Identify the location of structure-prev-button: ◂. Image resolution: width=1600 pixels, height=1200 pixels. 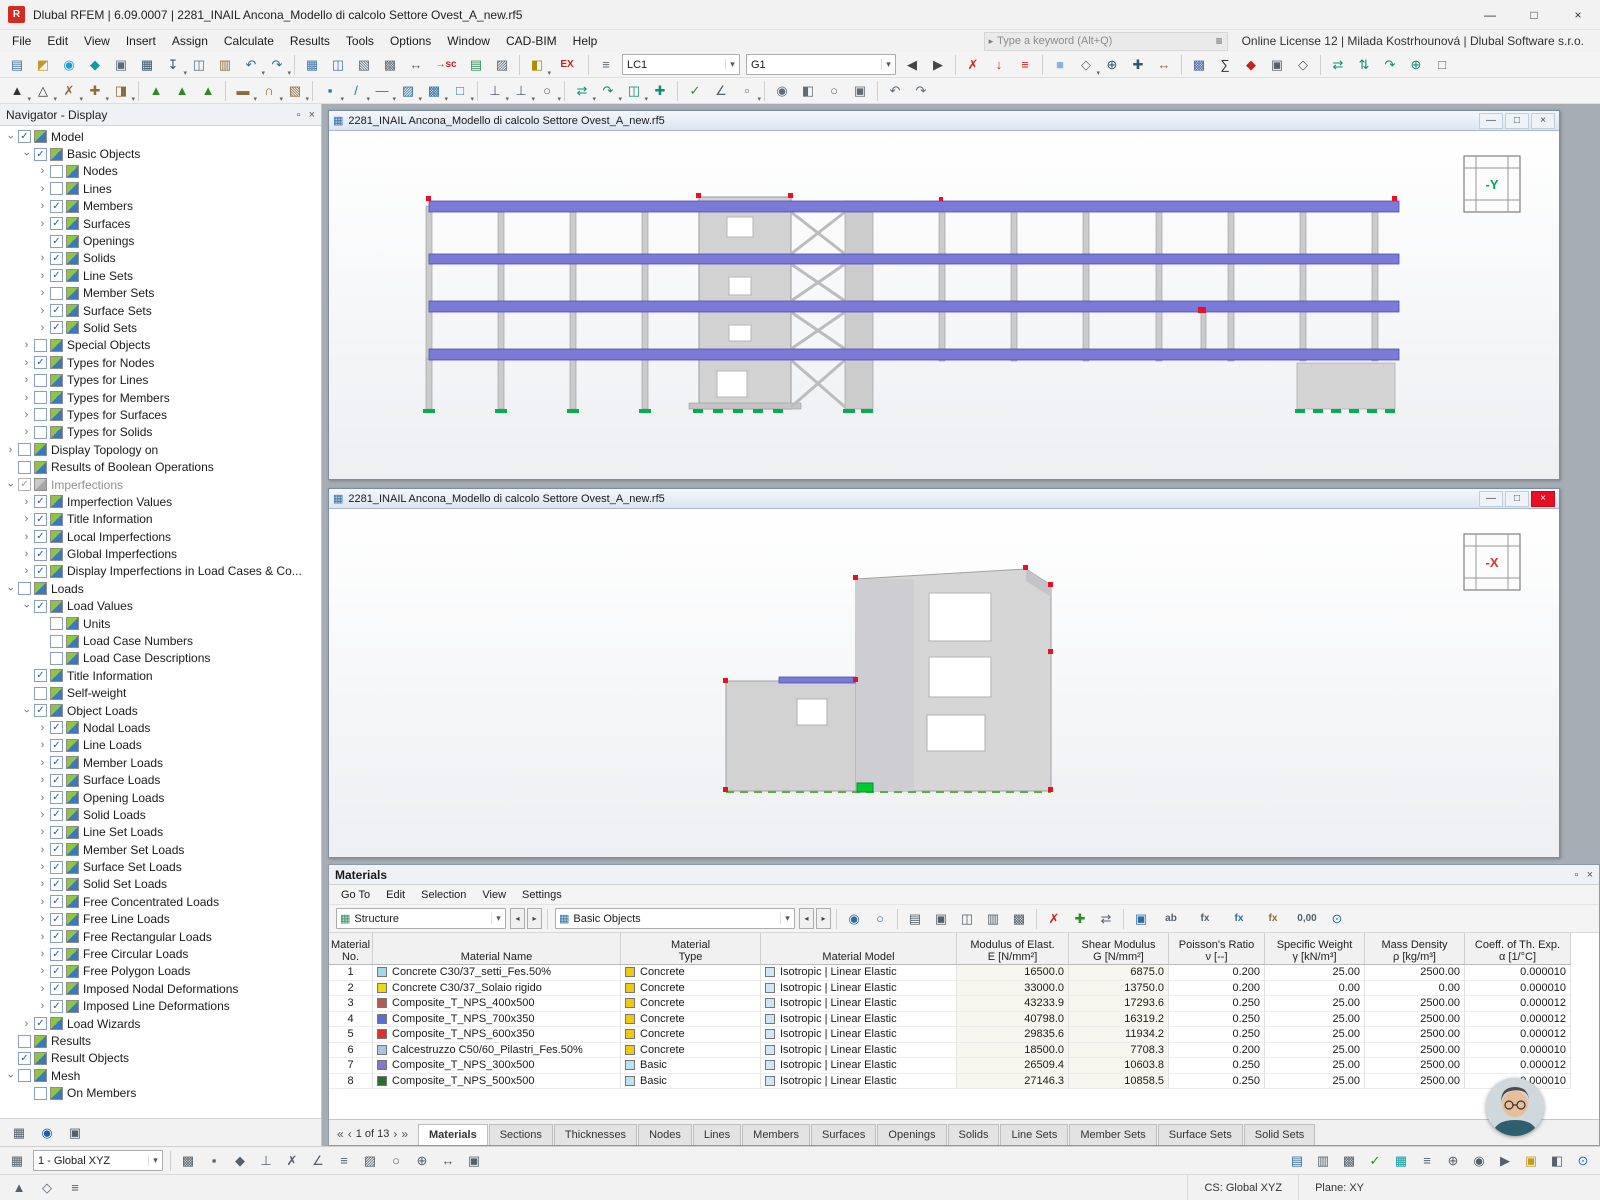
(517, 918).